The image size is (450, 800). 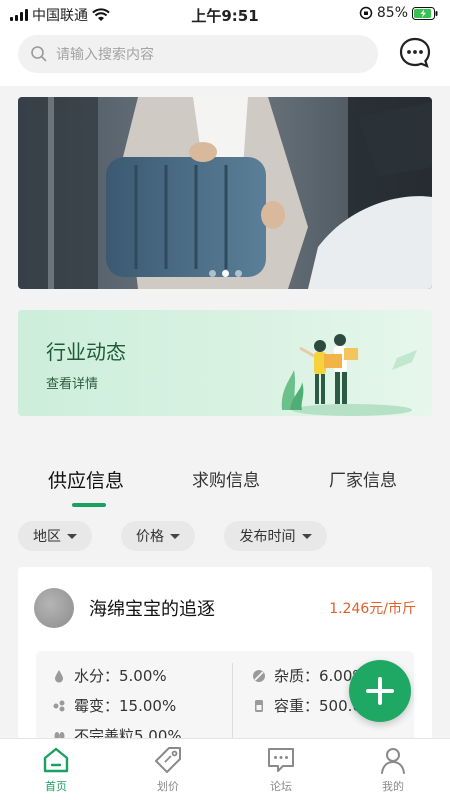 I want to click on people-map-illustration, so click(x=349, y=375).